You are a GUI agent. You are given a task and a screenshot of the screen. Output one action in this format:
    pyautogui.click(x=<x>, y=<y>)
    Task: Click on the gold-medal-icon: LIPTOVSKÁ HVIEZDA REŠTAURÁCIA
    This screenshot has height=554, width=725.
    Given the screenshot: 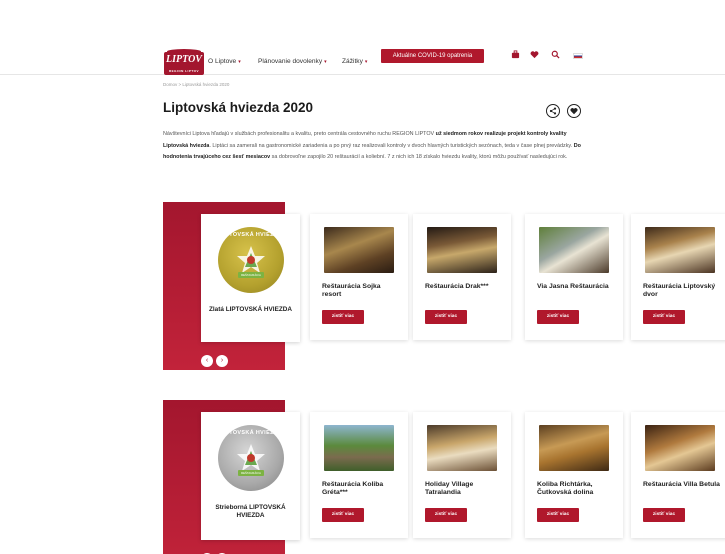 What is the action you would take?
    pyautogui.click(x=251, y=260)
    